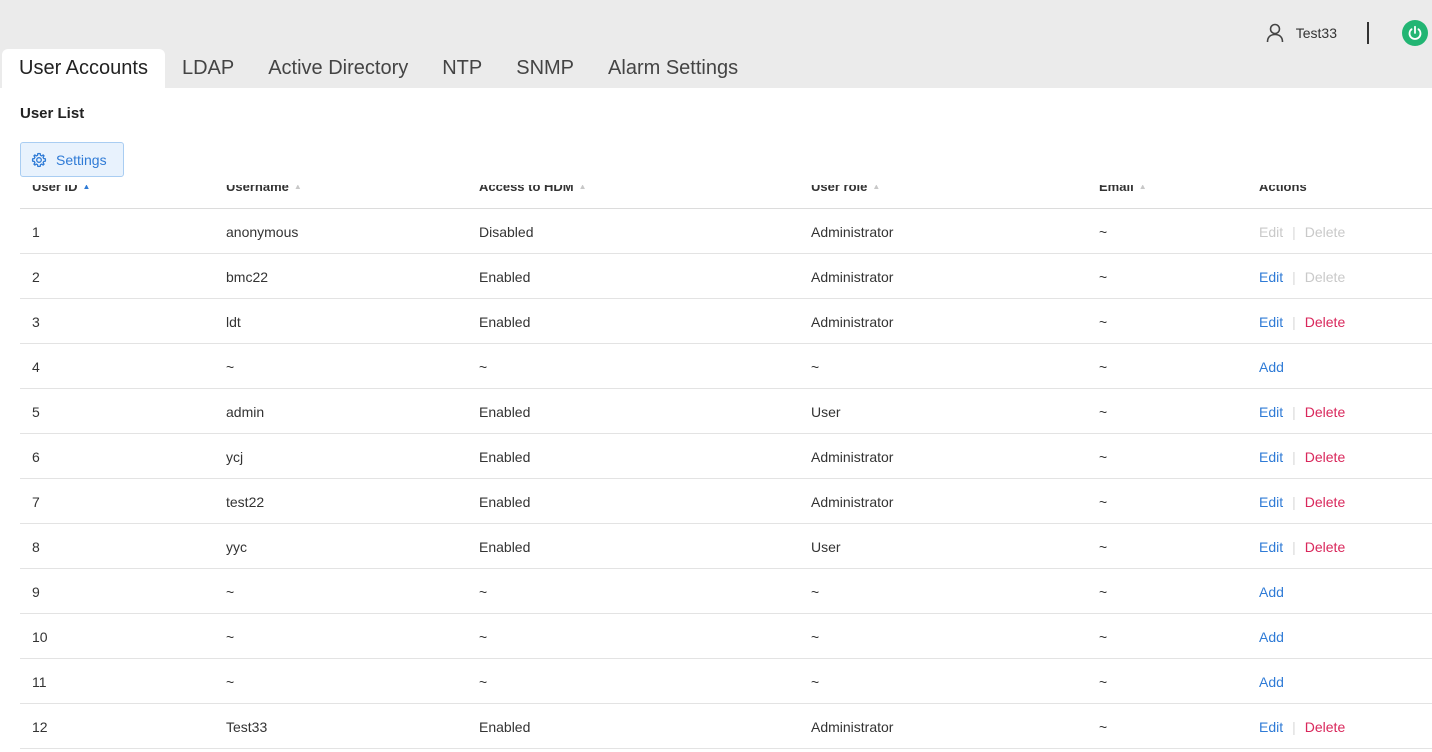 Image resolution: width=1432 pixels, height=752 pixels. What do you see at coordinates (845, 189) in the screenshot?
I see `column-header-user-role: User role ▲` at bounding box center [845, 189].